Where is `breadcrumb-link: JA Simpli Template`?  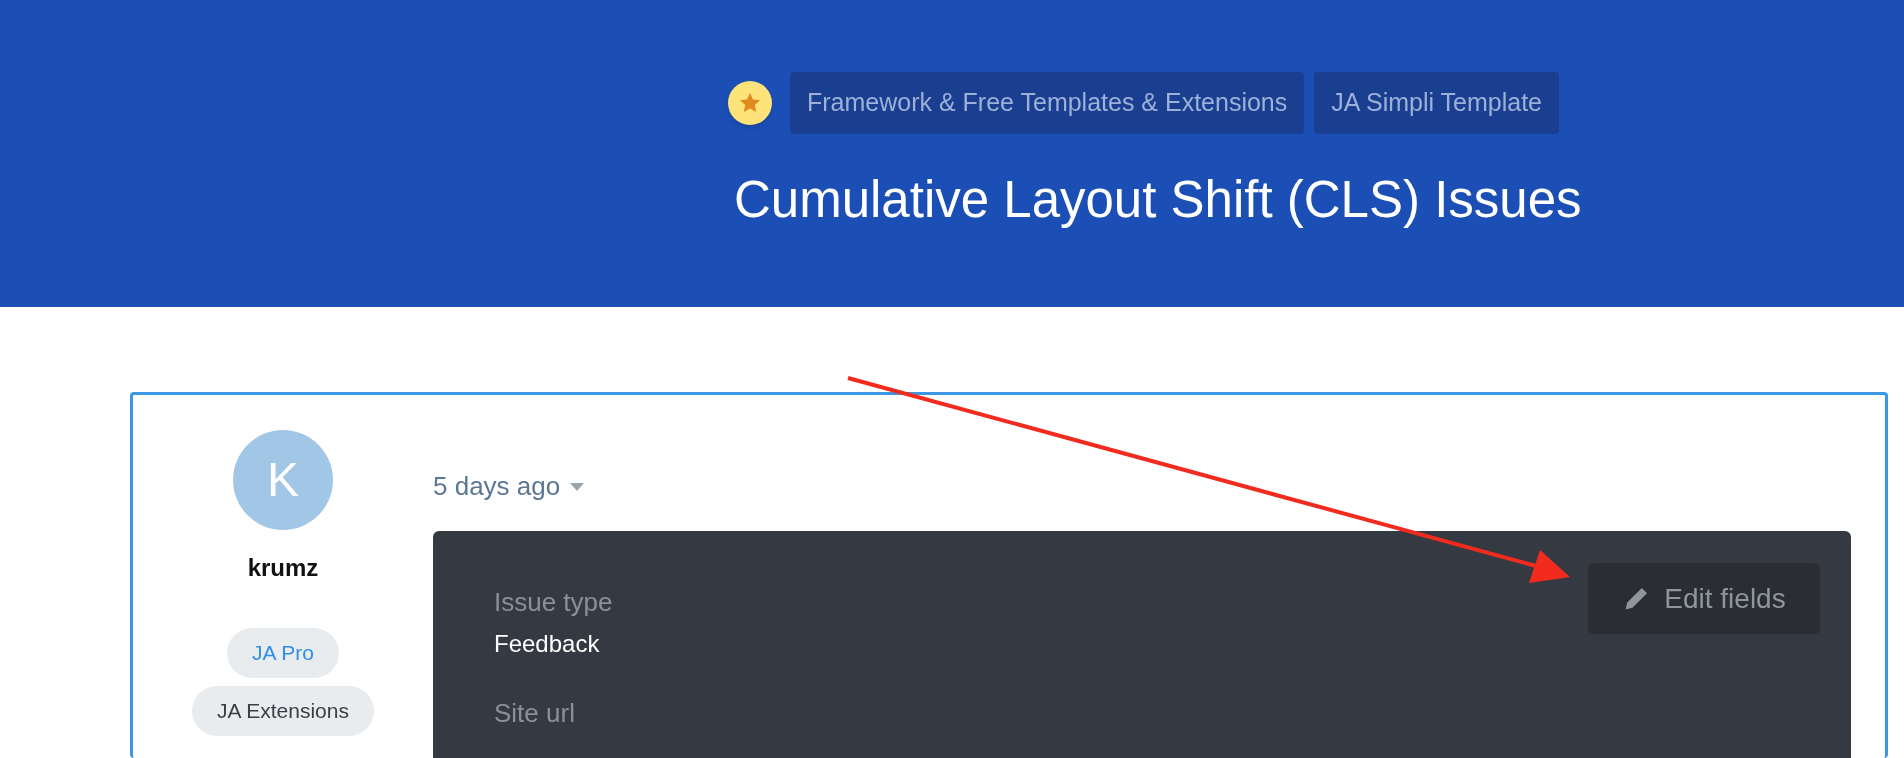 breadcrumb-link: JA Simpli Template is located at coordinates (1437, 103).